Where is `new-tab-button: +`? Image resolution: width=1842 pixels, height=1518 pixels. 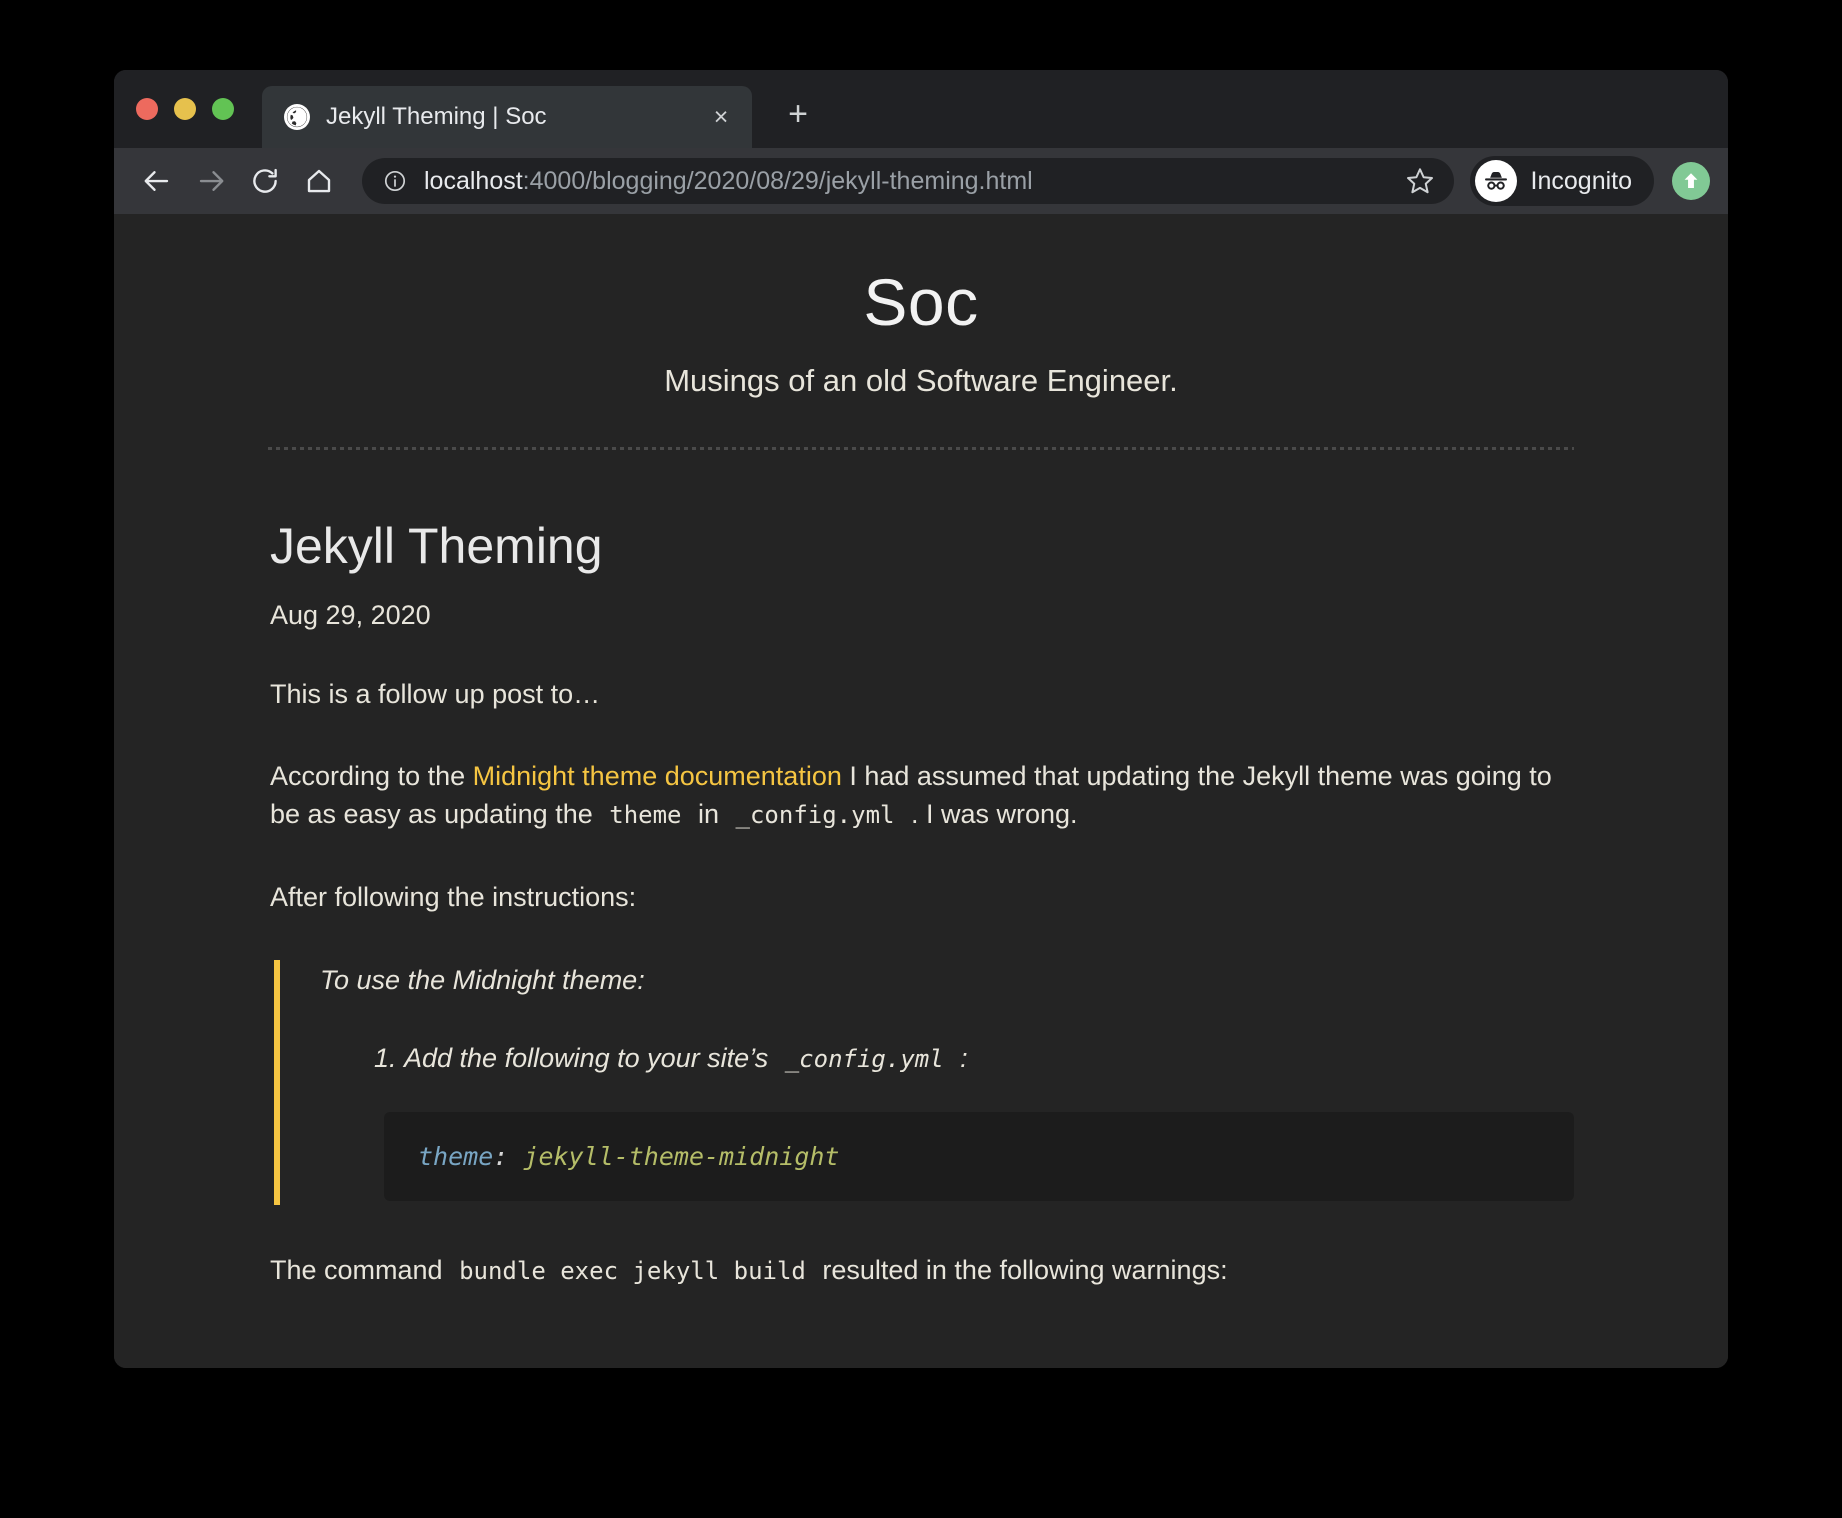
new-tab-button: + is located at coordinates (798, 114).